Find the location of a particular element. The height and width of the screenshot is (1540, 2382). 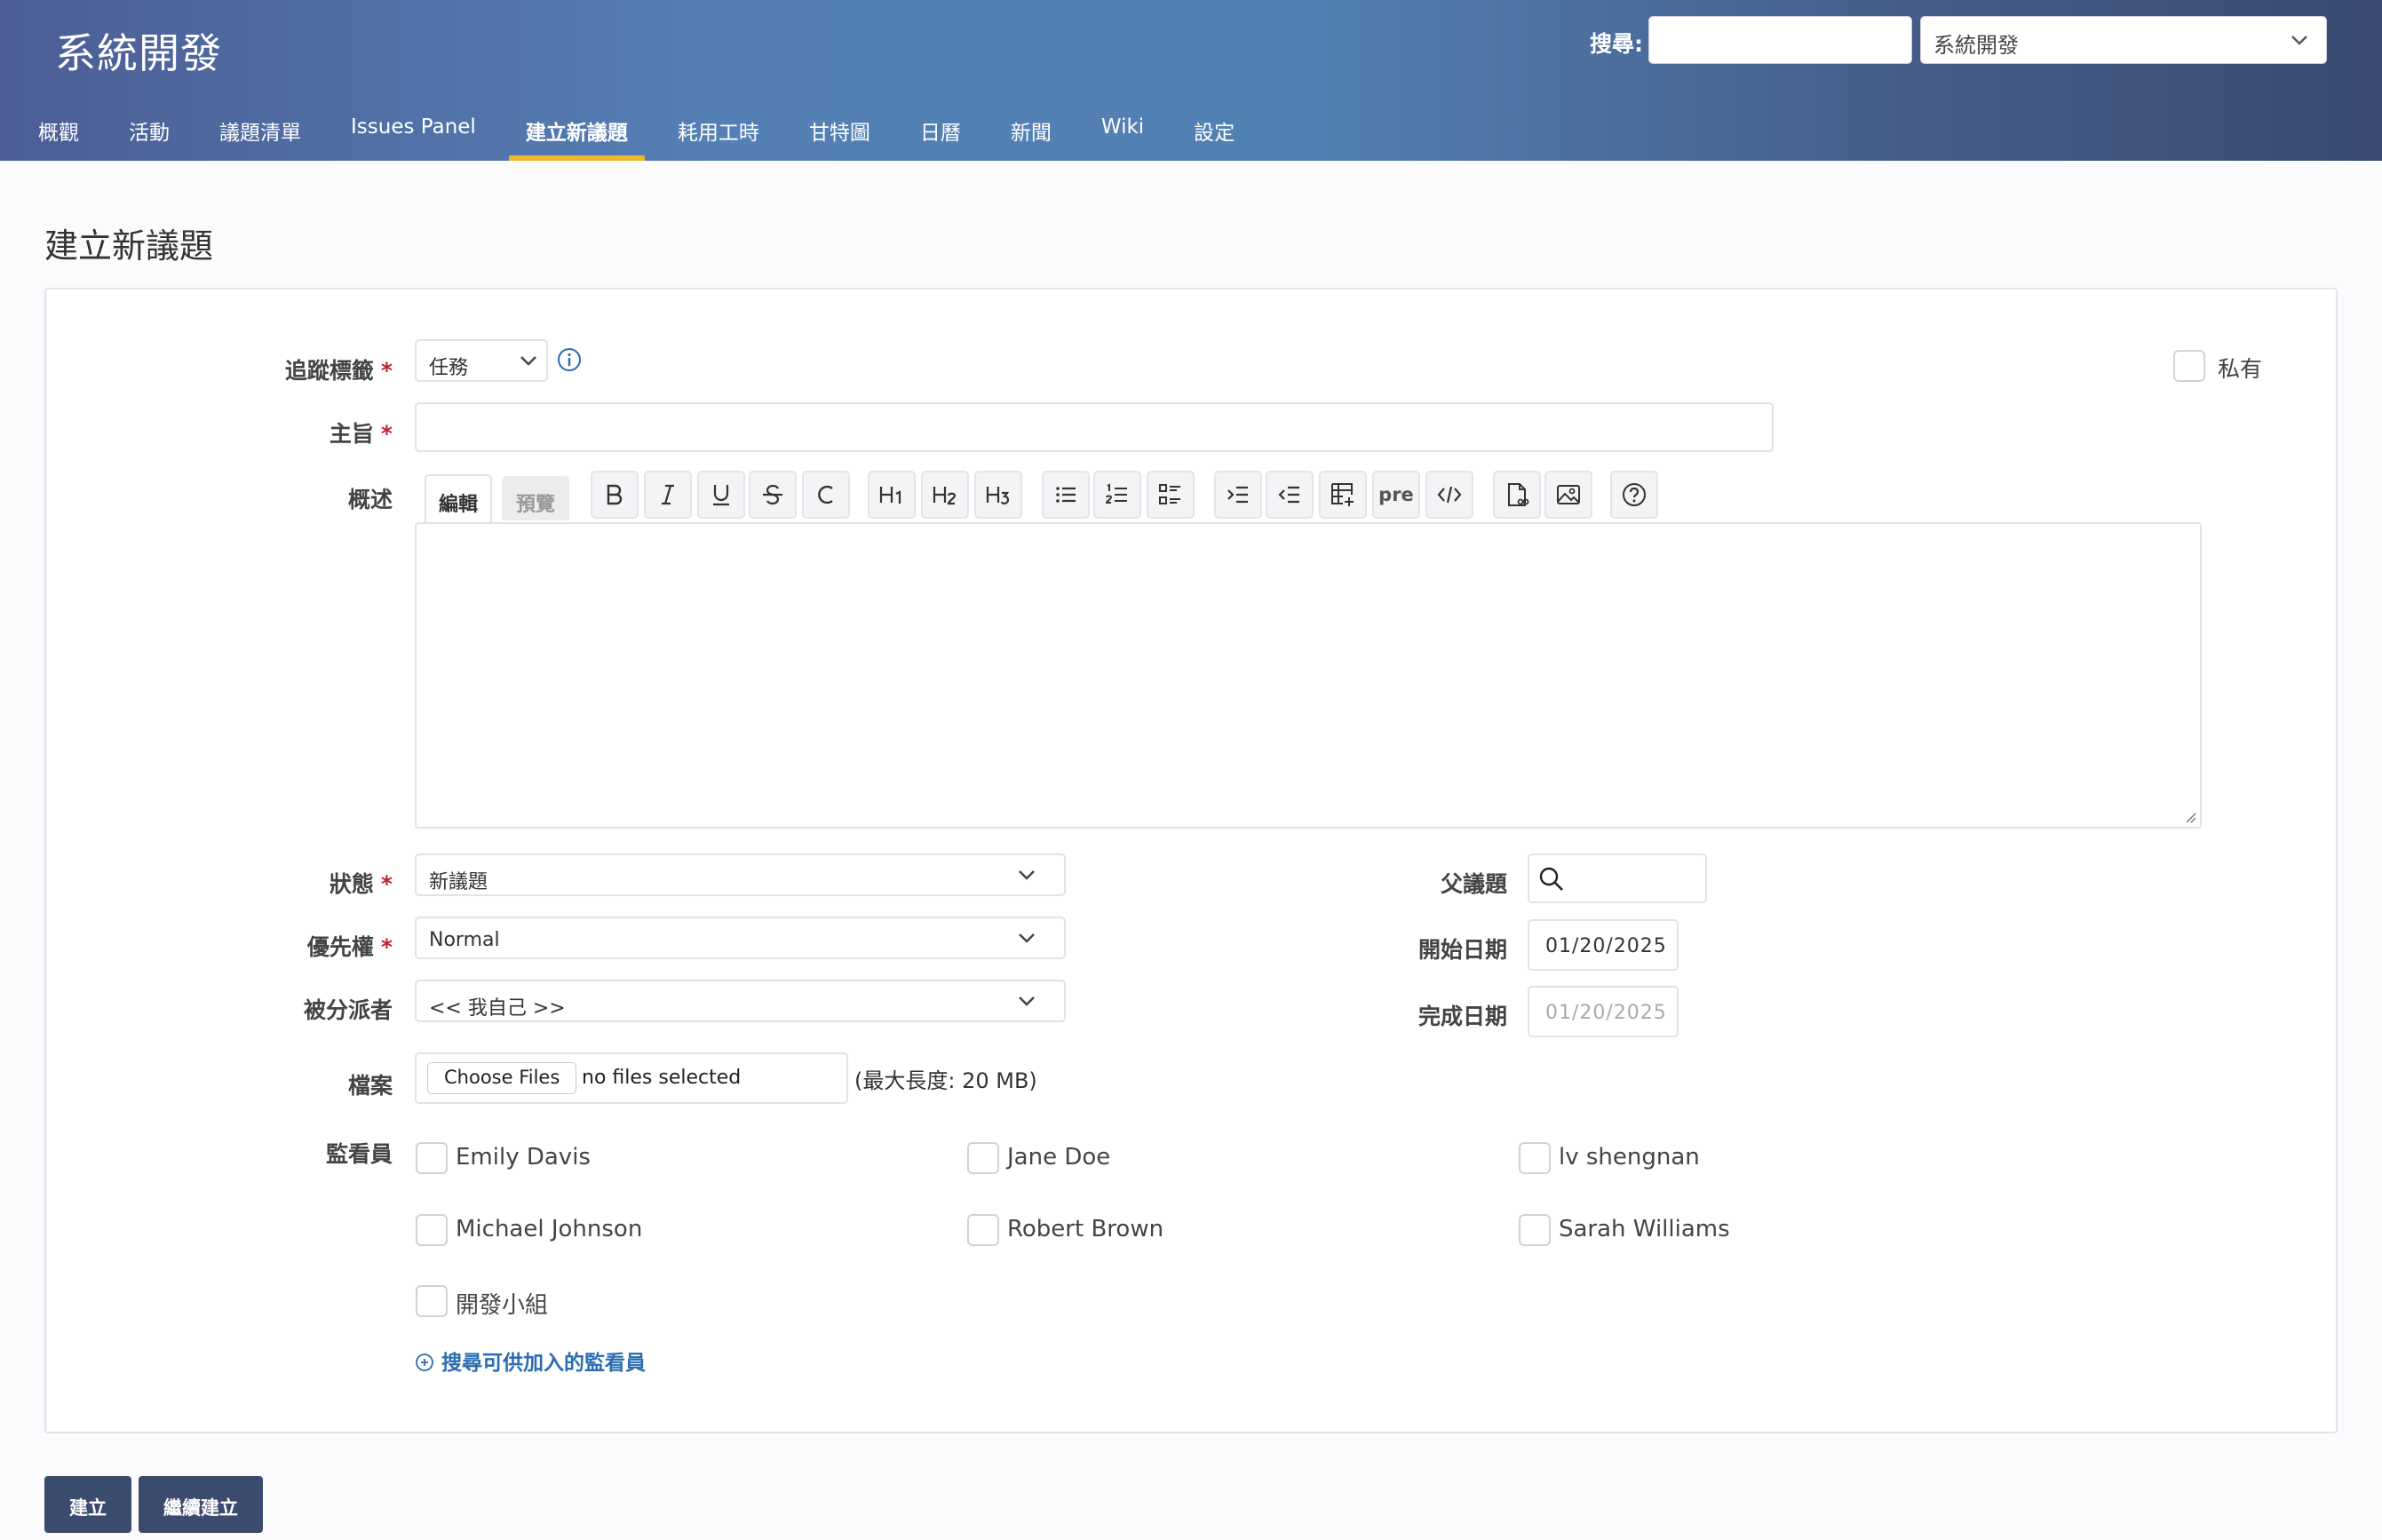

description-label: 概述 is located at coordinates (370, 500).